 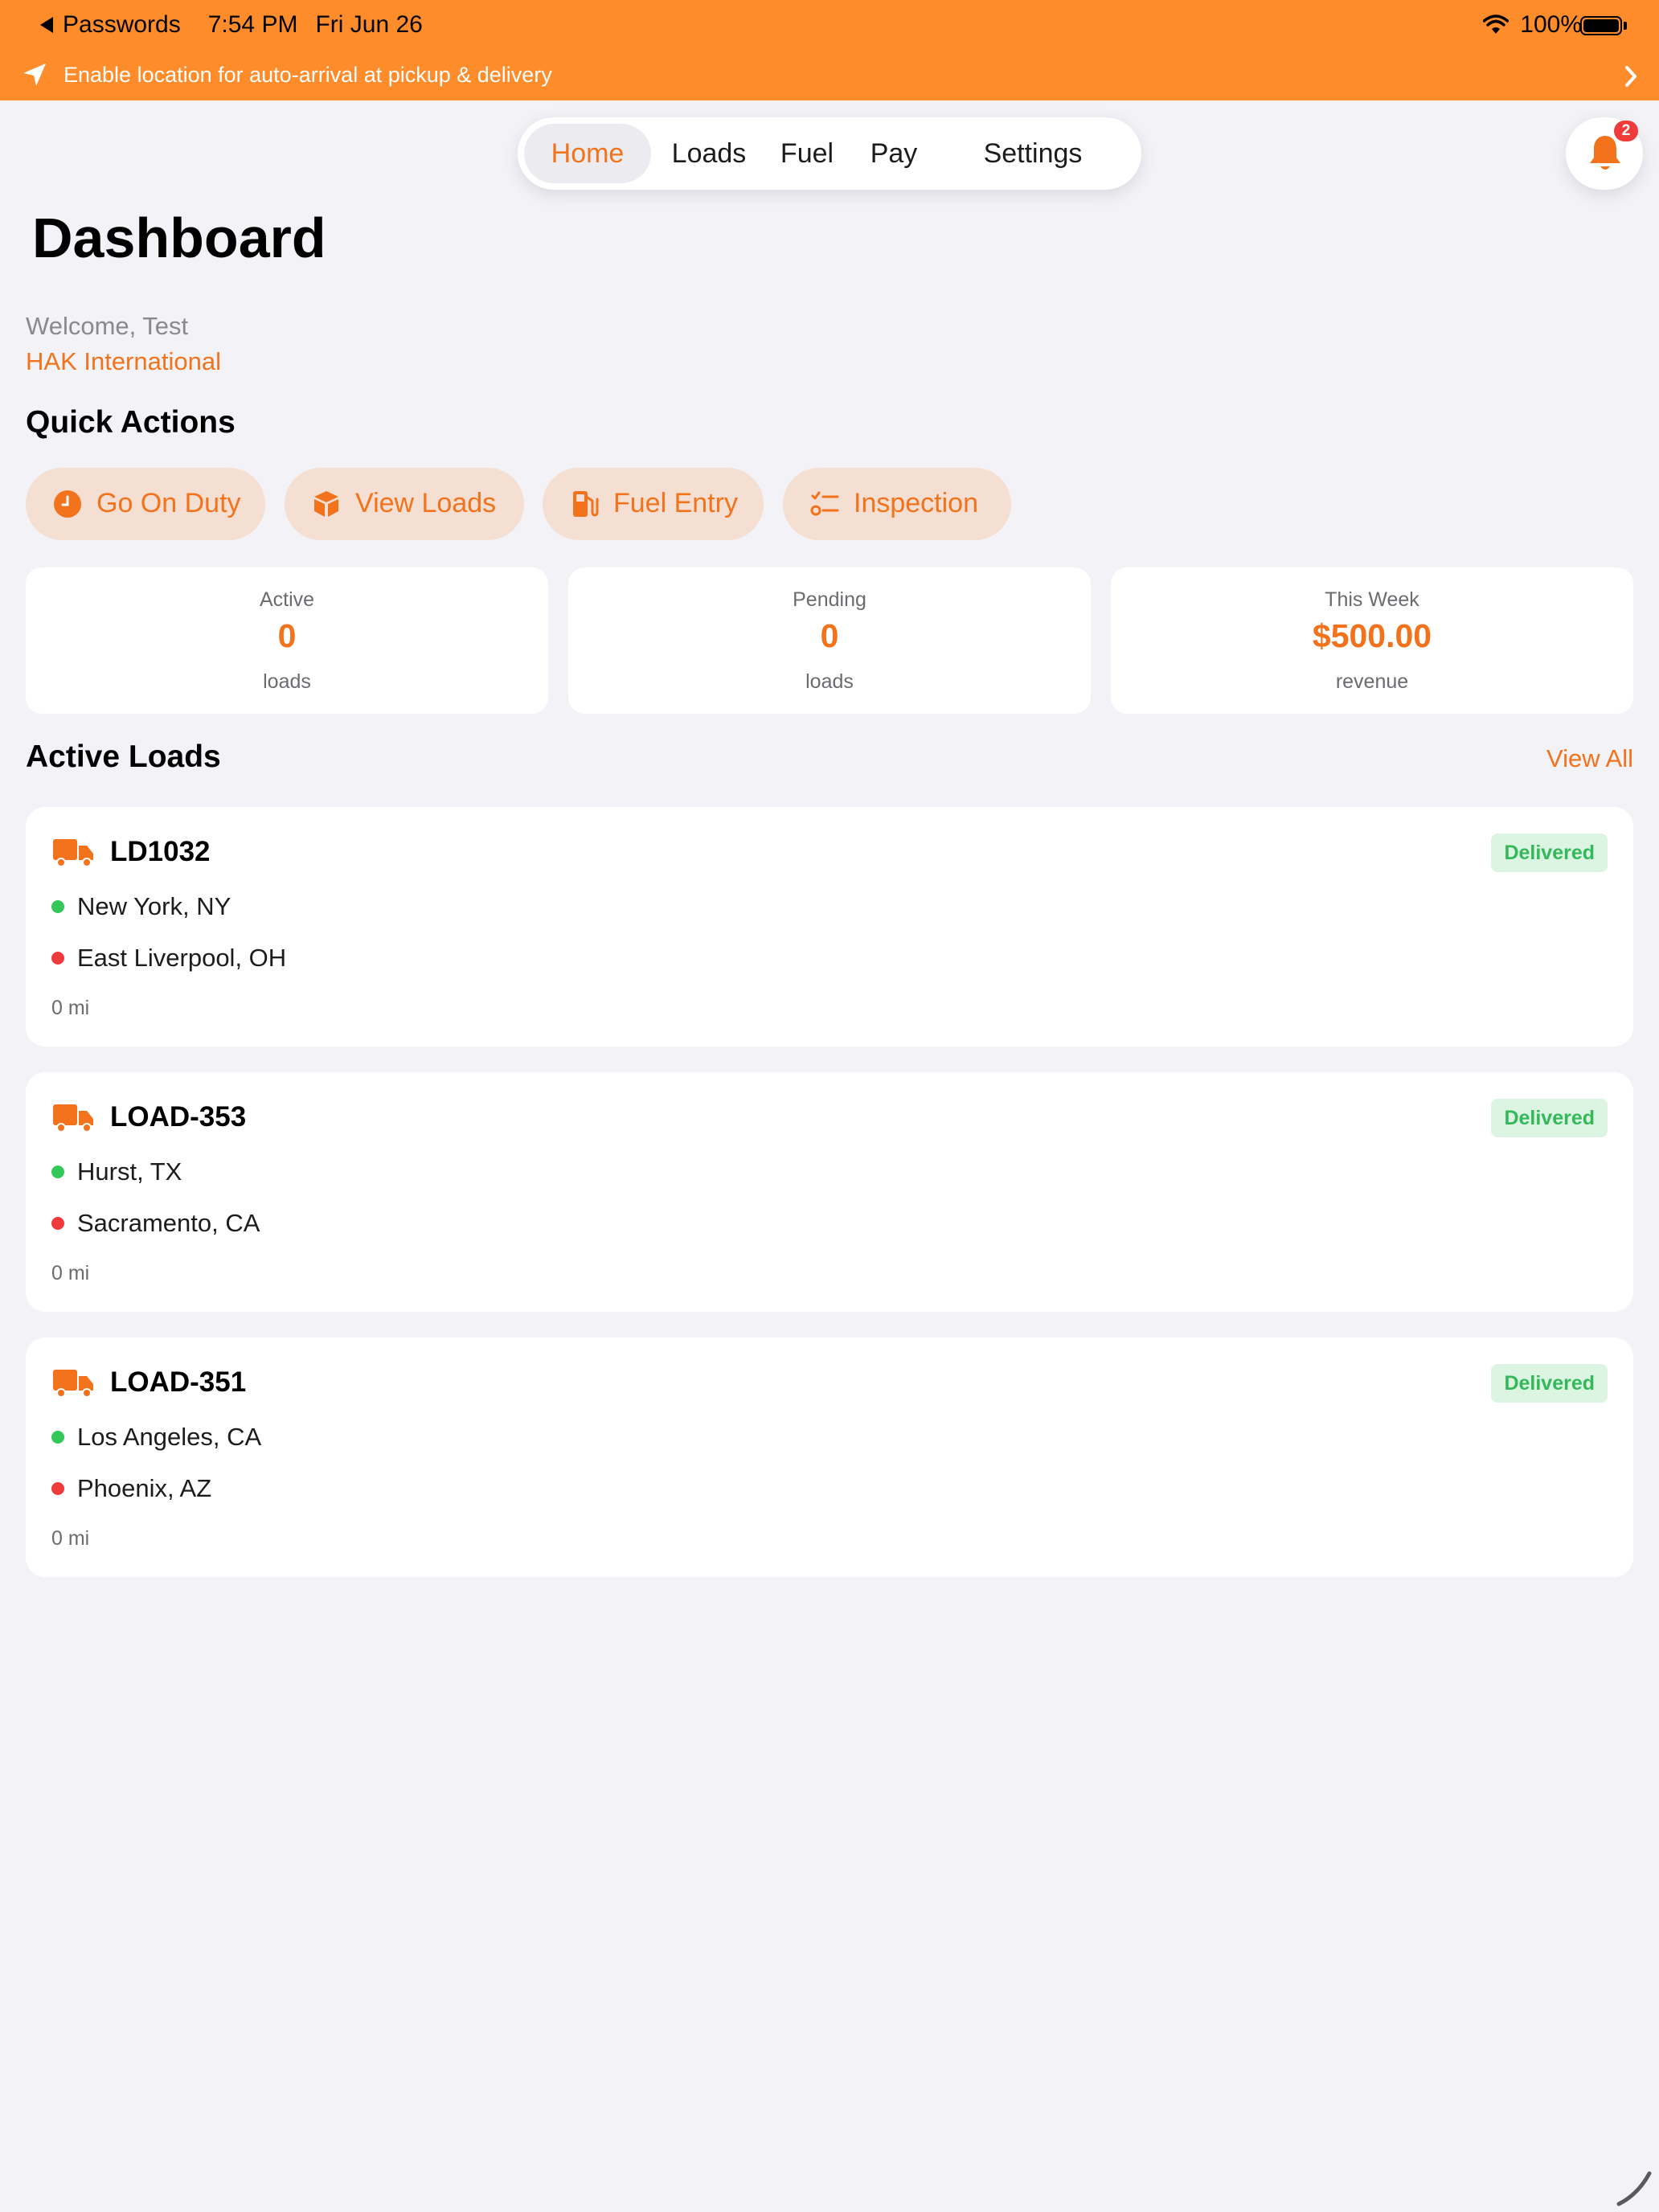 I want to click on active-loads-title: Active Loads, so click(x=124, y=756).